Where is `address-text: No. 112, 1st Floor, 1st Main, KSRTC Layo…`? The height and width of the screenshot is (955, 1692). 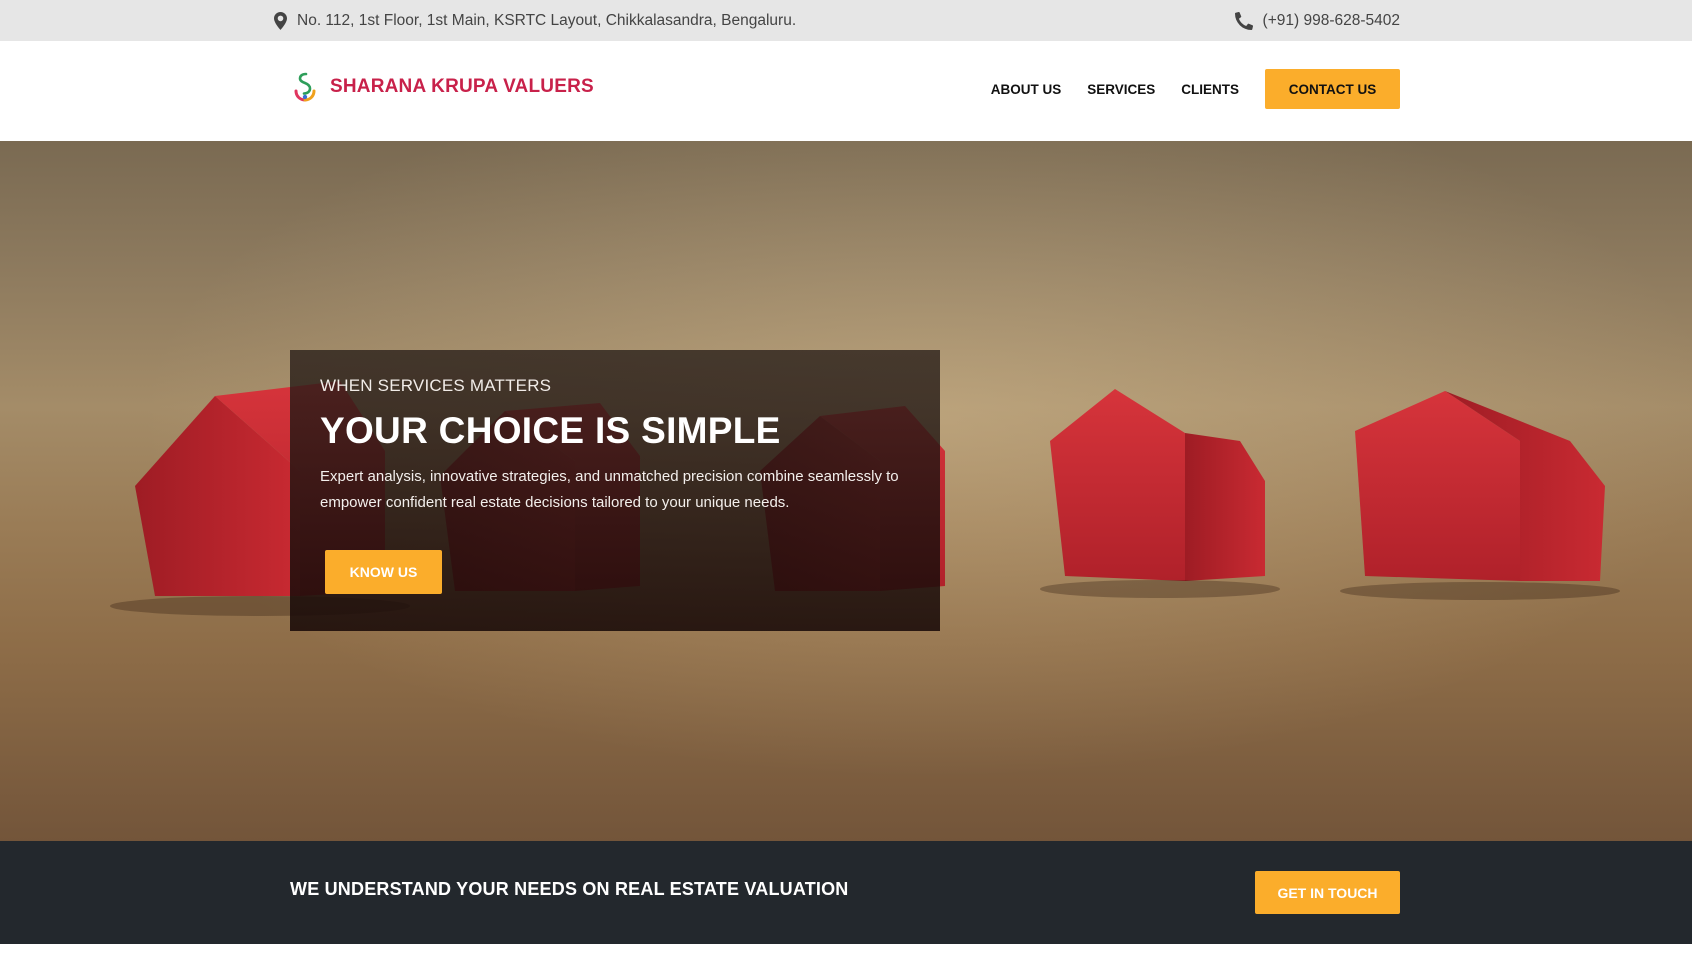
address-text: No. 112, 1st Floor, 1st Main, KSRTC Layo… is located at coordinates (547, 20).